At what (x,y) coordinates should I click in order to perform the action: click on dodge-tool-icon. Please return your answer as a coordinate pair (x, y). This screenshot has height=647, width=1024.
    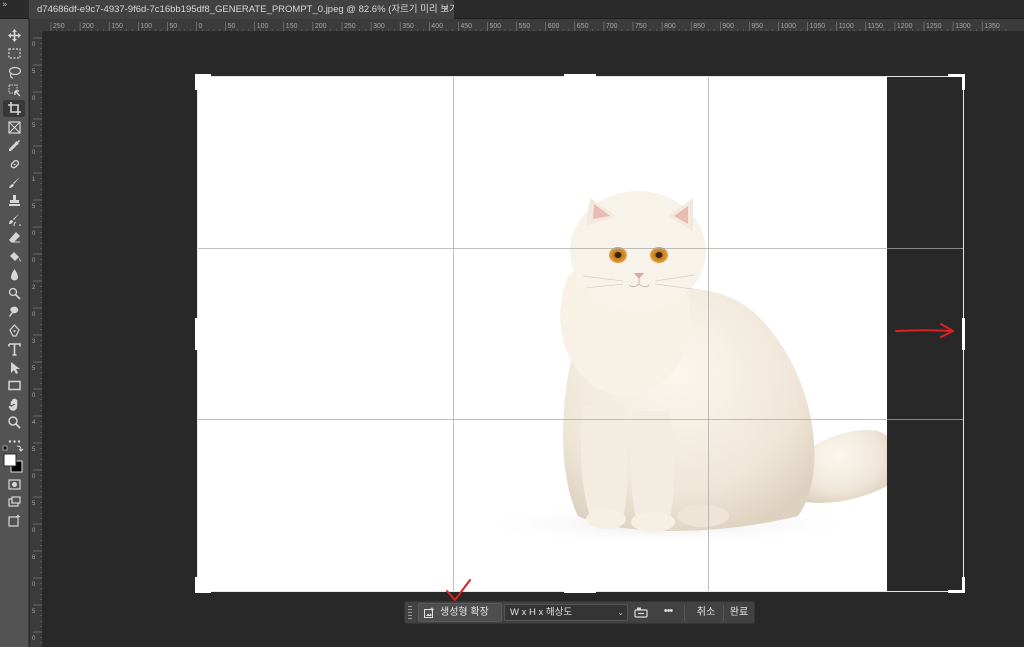
    Looking at the image, I should click on (14, 293).